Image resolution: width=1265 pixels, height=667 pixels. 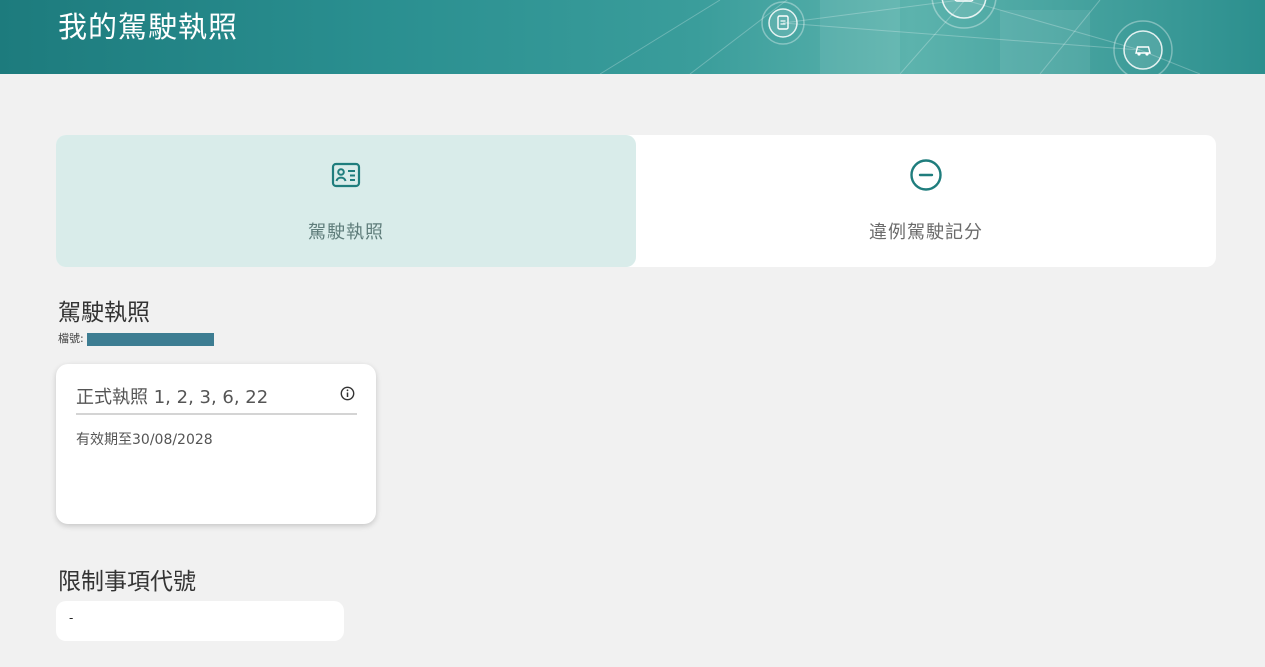 I want to click on license-section-title: 駕駛執照, so click(x=104, y=313).